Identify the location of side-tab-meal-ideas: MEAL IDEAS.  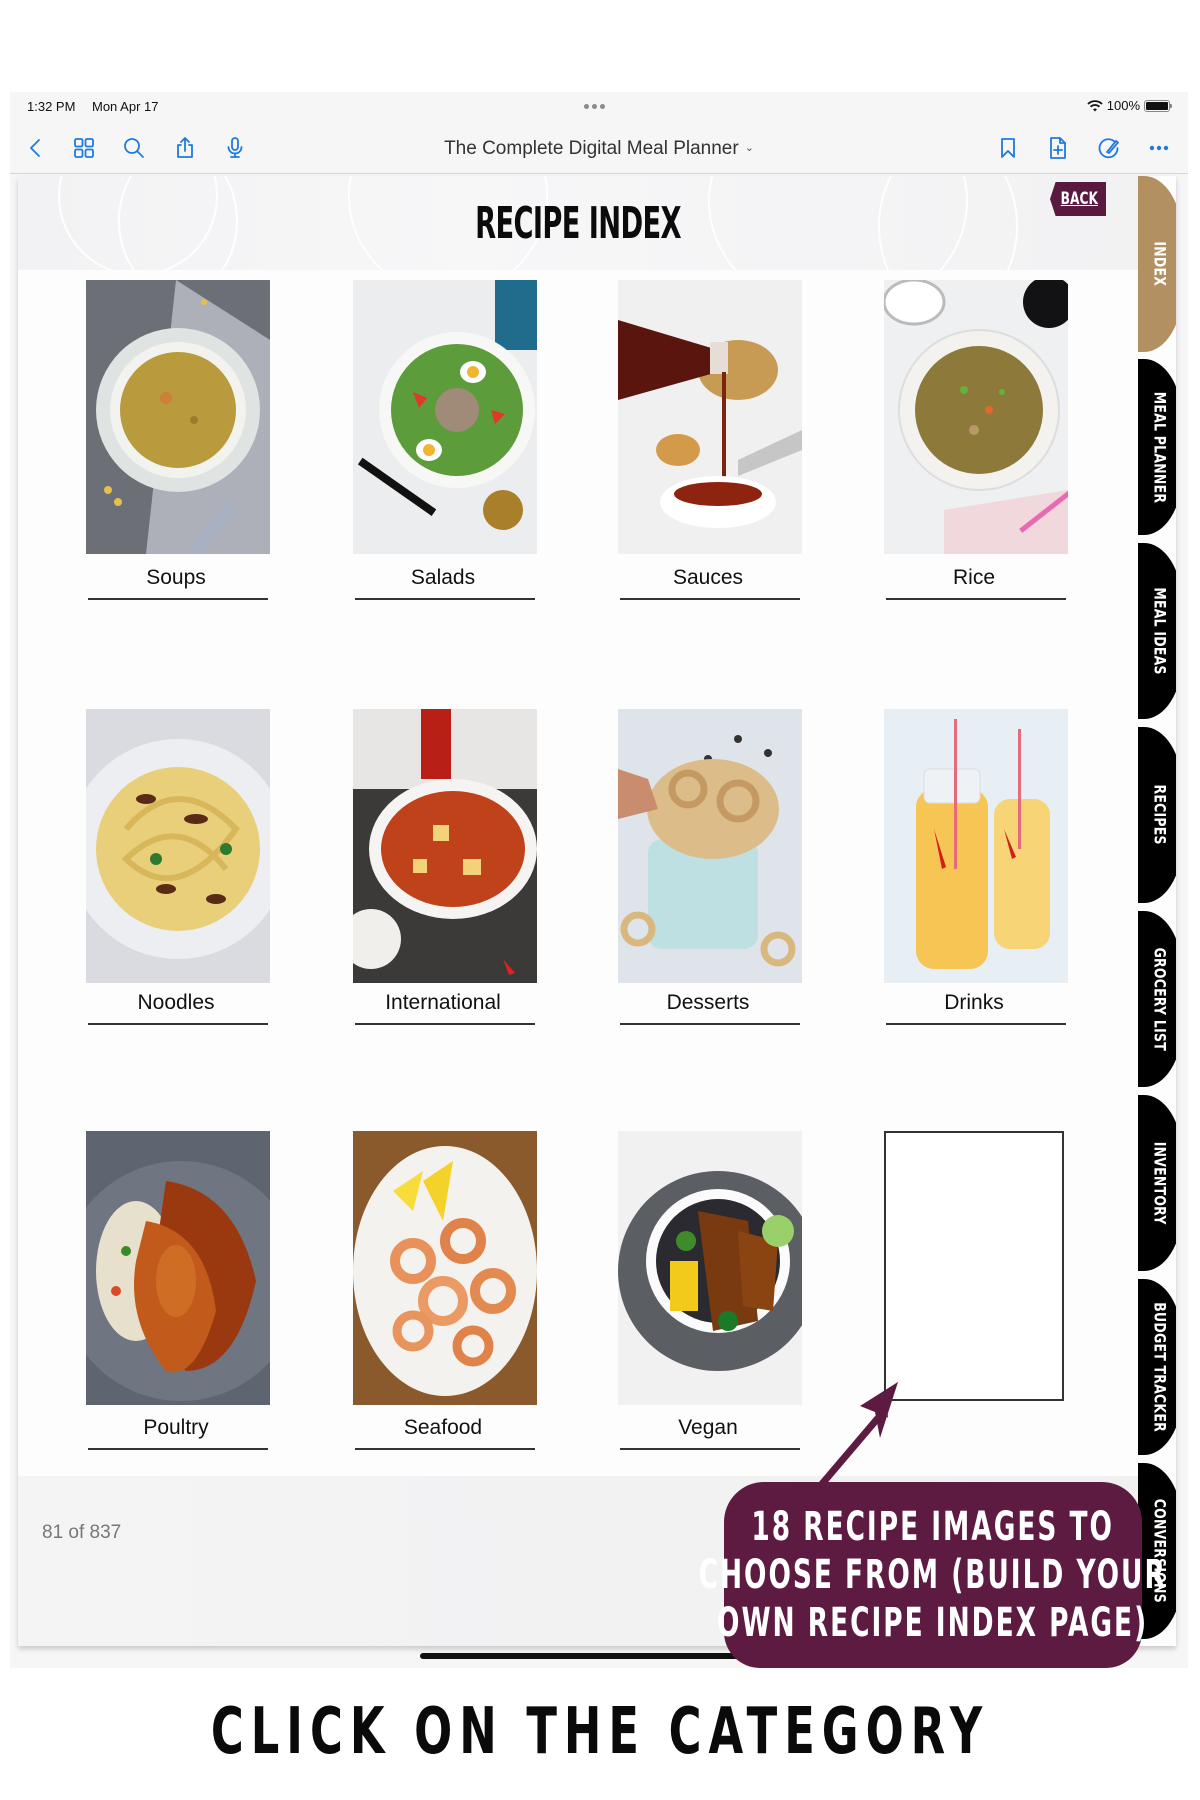
(1157, 631).